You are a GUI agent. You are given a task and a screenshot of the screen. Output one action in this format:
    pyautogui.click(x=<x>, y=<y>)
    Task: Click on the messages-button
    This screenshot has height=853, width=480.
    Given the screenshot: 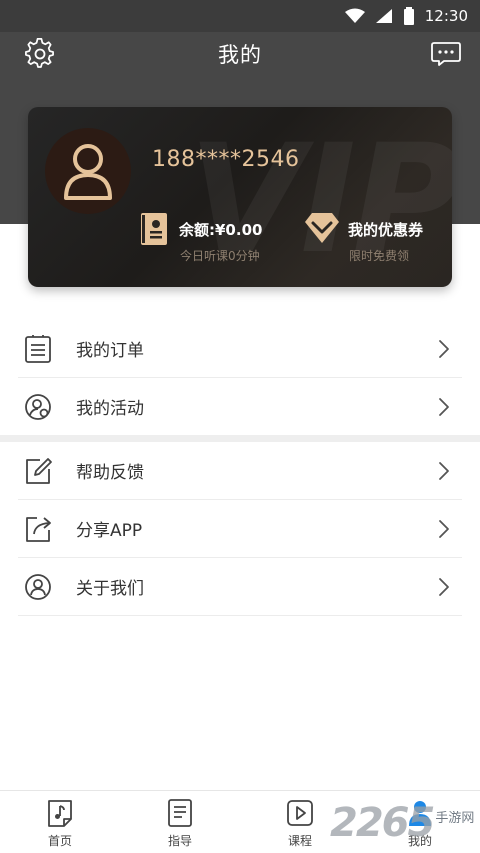 What is the action you would take?
    pyautogui.click(x=446, y=54)
    